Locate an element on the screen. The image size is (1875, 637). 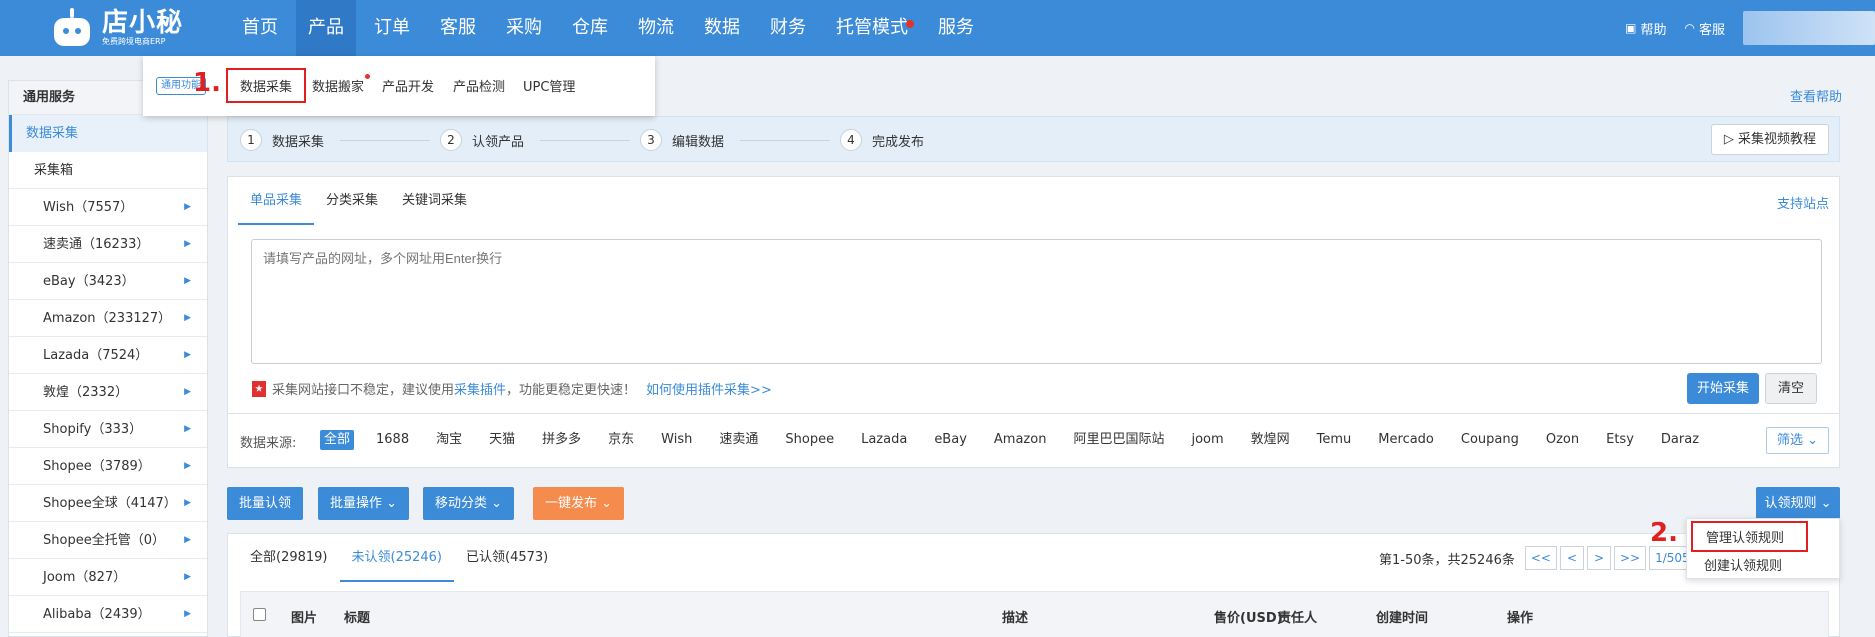
tab-category-collect: 分类采集 is located at coordinates (352, 201).